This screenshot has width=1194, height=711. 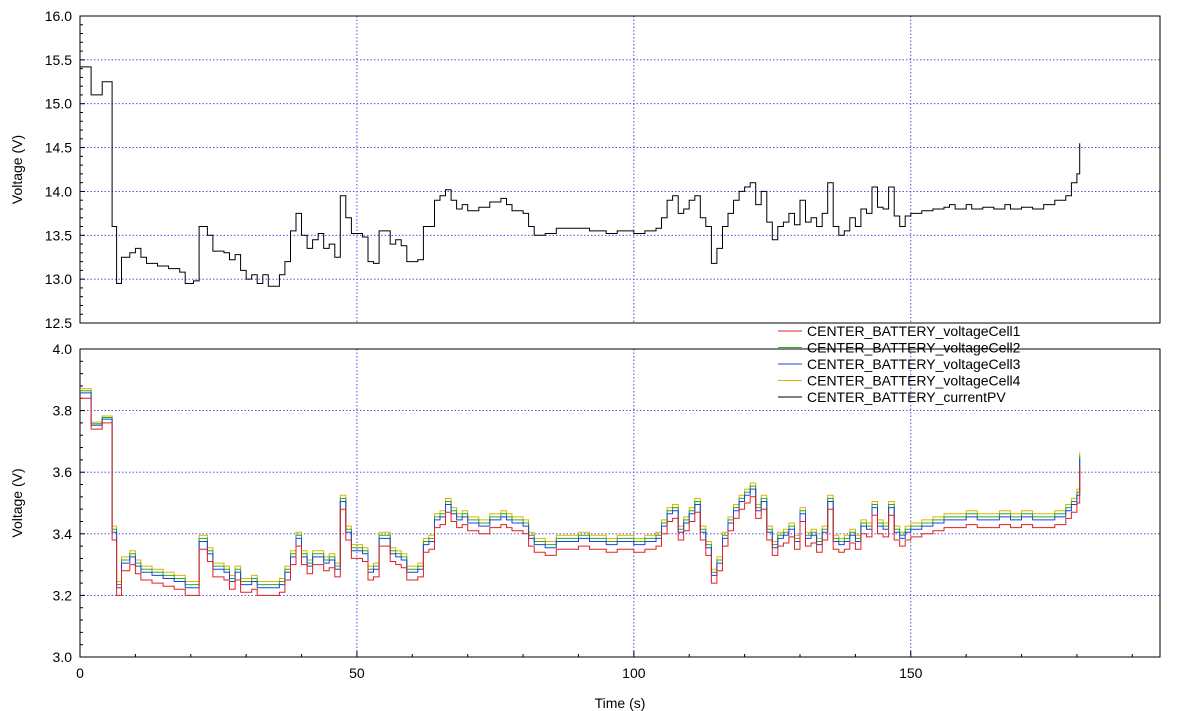 What do you see at coordinates (63, 534) in the screenshot?
I see `bottom-ytick-label: 3.4` at bounding box center [63, 534].